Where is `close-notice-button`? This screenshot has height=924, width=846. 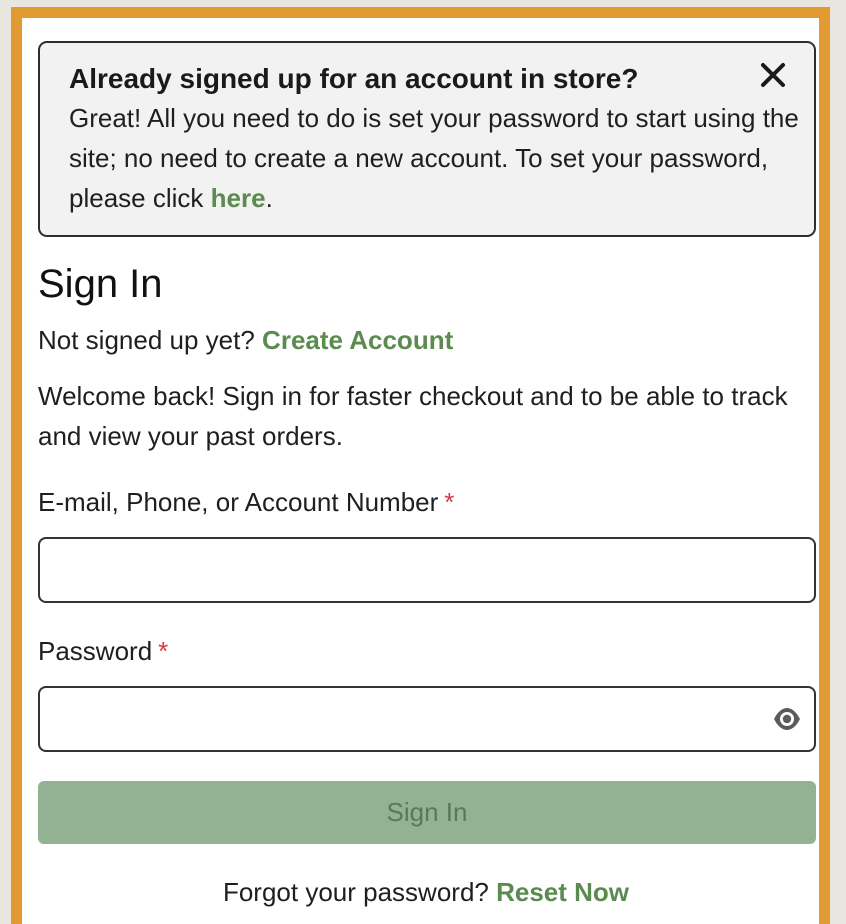 close-notice-button is located at coordinates (773, 75).